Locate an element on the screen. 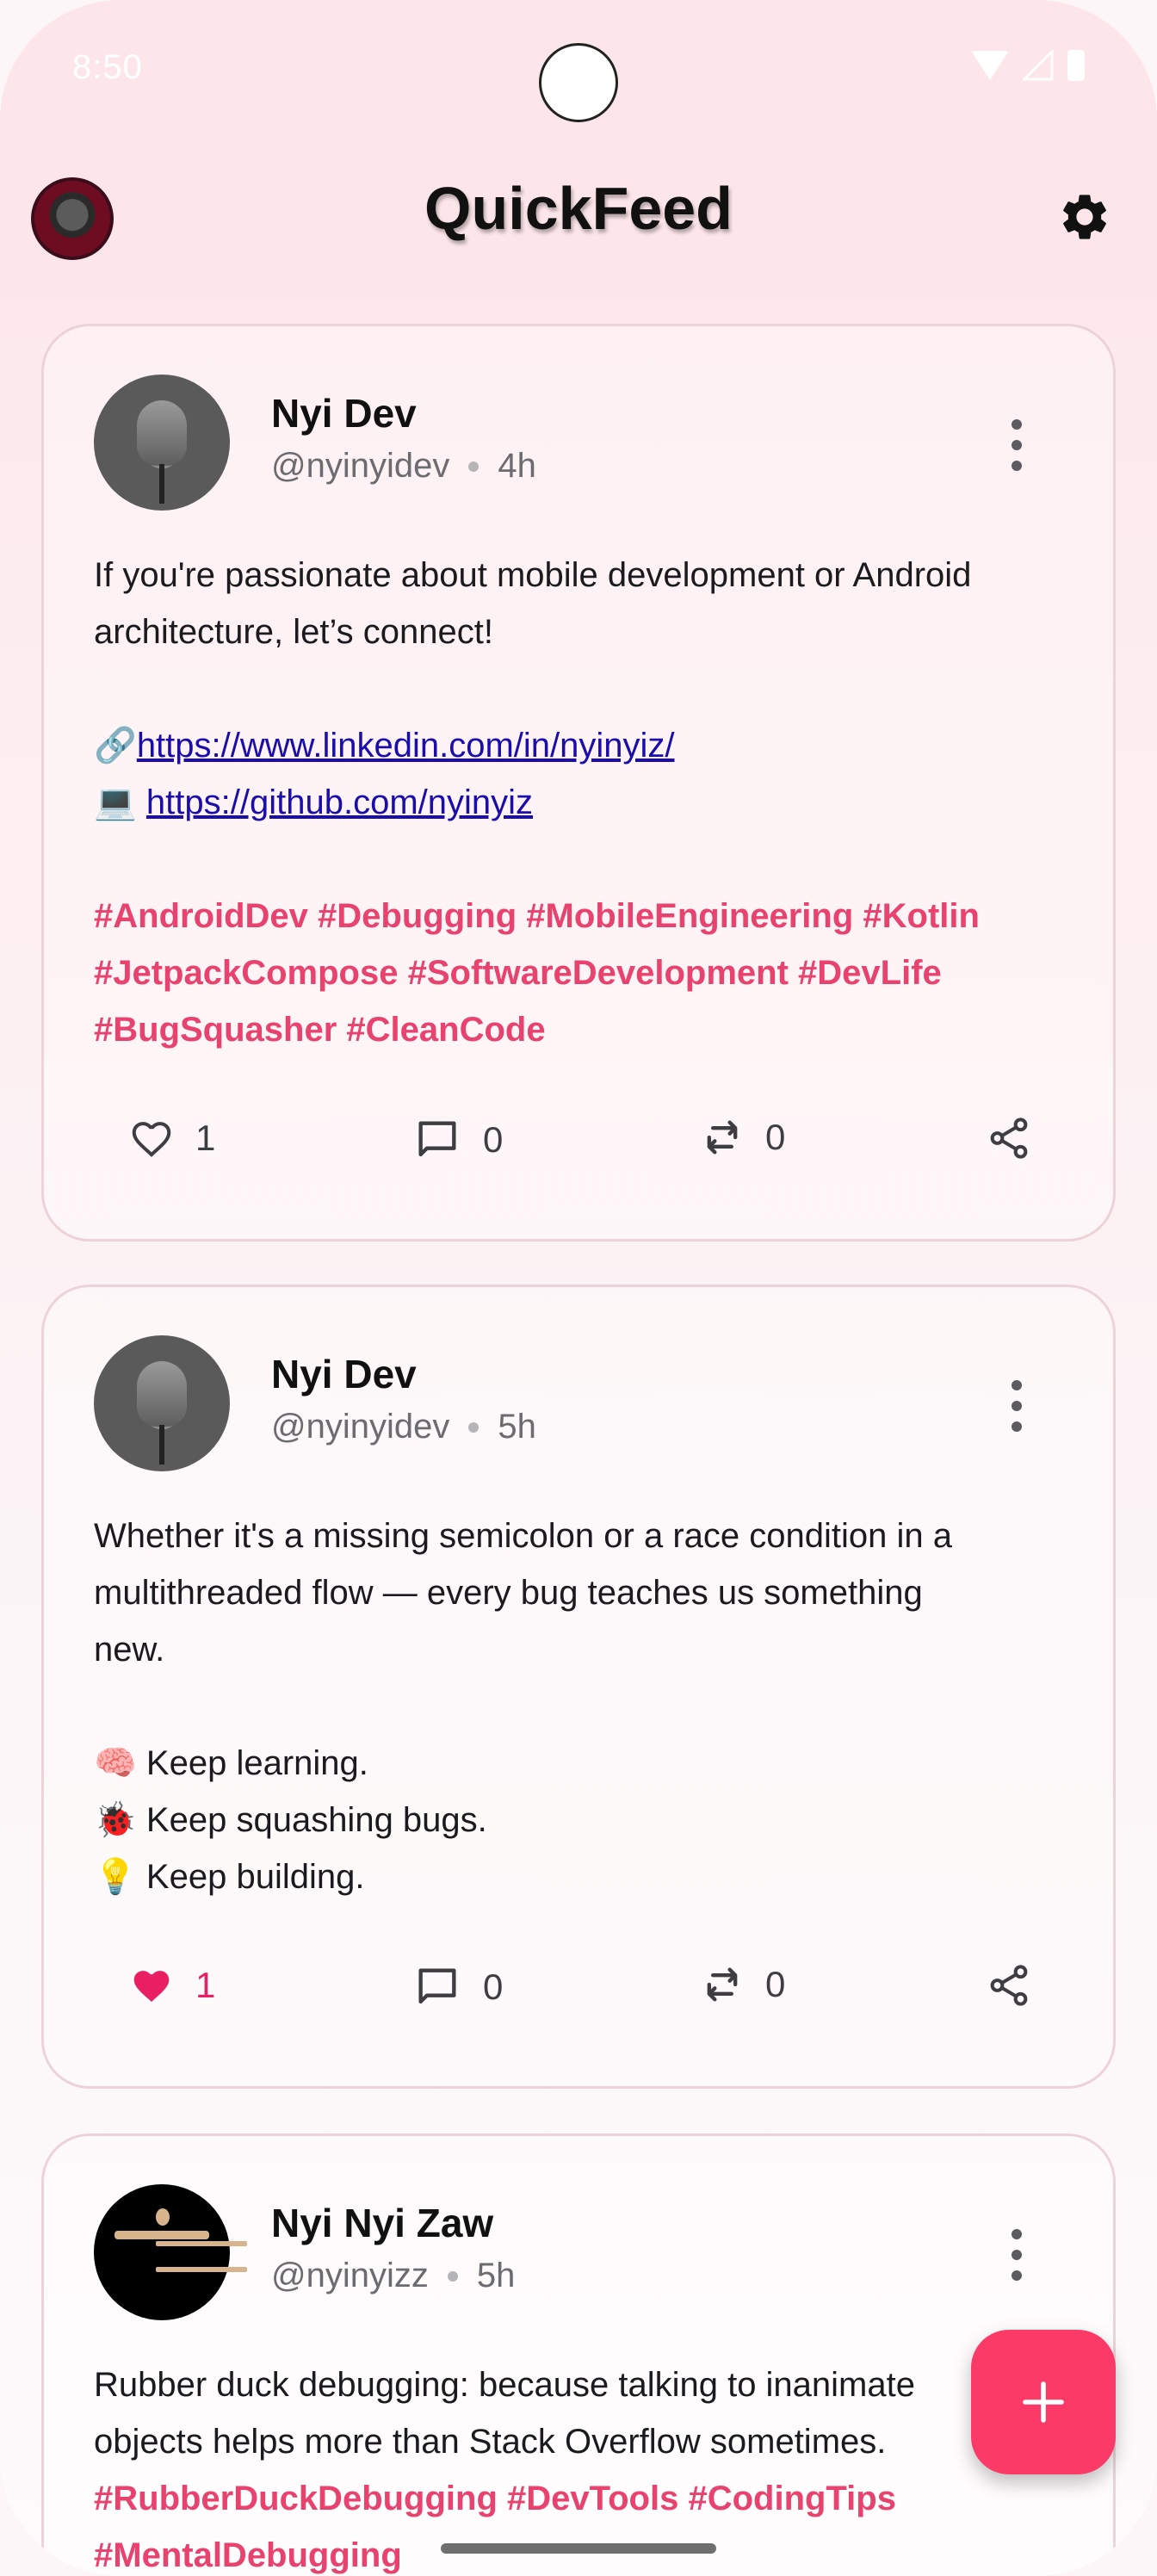  hashtags-line: #BugSquasher #CleanCode is located at coordinates (582, 1030).